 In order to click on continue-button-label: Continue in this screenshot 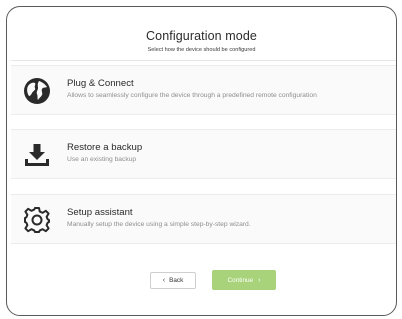, I will do `click(240, 280)`.